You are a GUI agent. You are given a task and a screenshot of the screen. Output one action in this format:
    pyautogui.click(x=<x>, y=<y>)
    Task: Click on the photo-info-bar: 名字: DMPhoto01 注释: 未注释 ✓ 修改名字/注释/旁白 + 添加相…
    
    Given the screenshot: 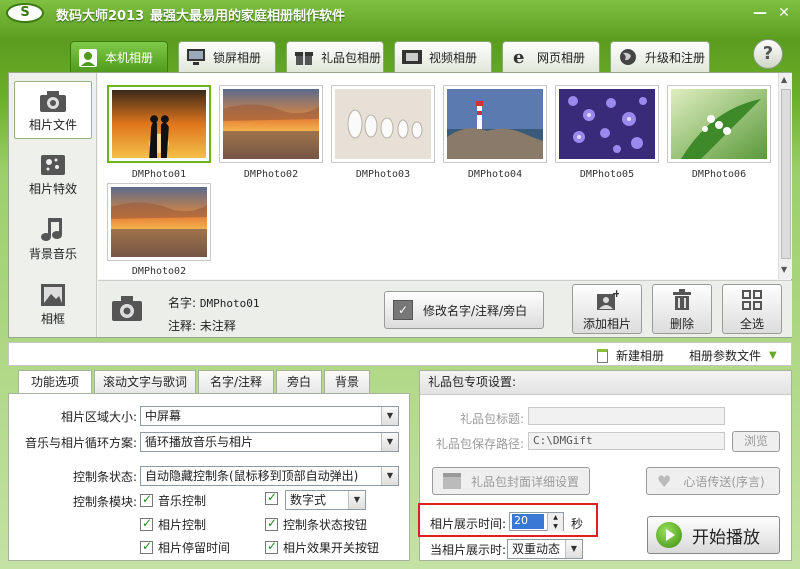 What is the action you would take?
    pyautogui.click(x=445, y=308)
    